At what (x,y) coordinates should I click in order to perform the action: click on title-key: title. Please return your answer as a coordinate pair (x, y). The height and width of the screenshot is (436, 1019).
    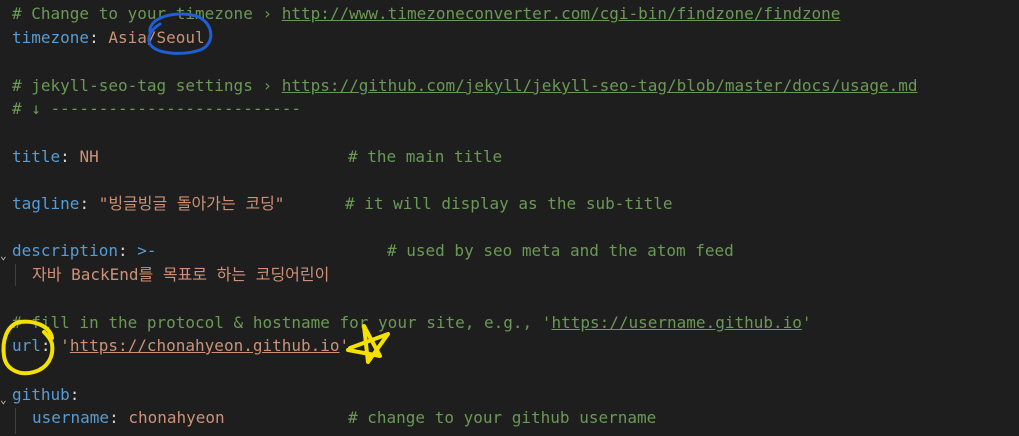
    Looking at the image, I should click on (36, 156).